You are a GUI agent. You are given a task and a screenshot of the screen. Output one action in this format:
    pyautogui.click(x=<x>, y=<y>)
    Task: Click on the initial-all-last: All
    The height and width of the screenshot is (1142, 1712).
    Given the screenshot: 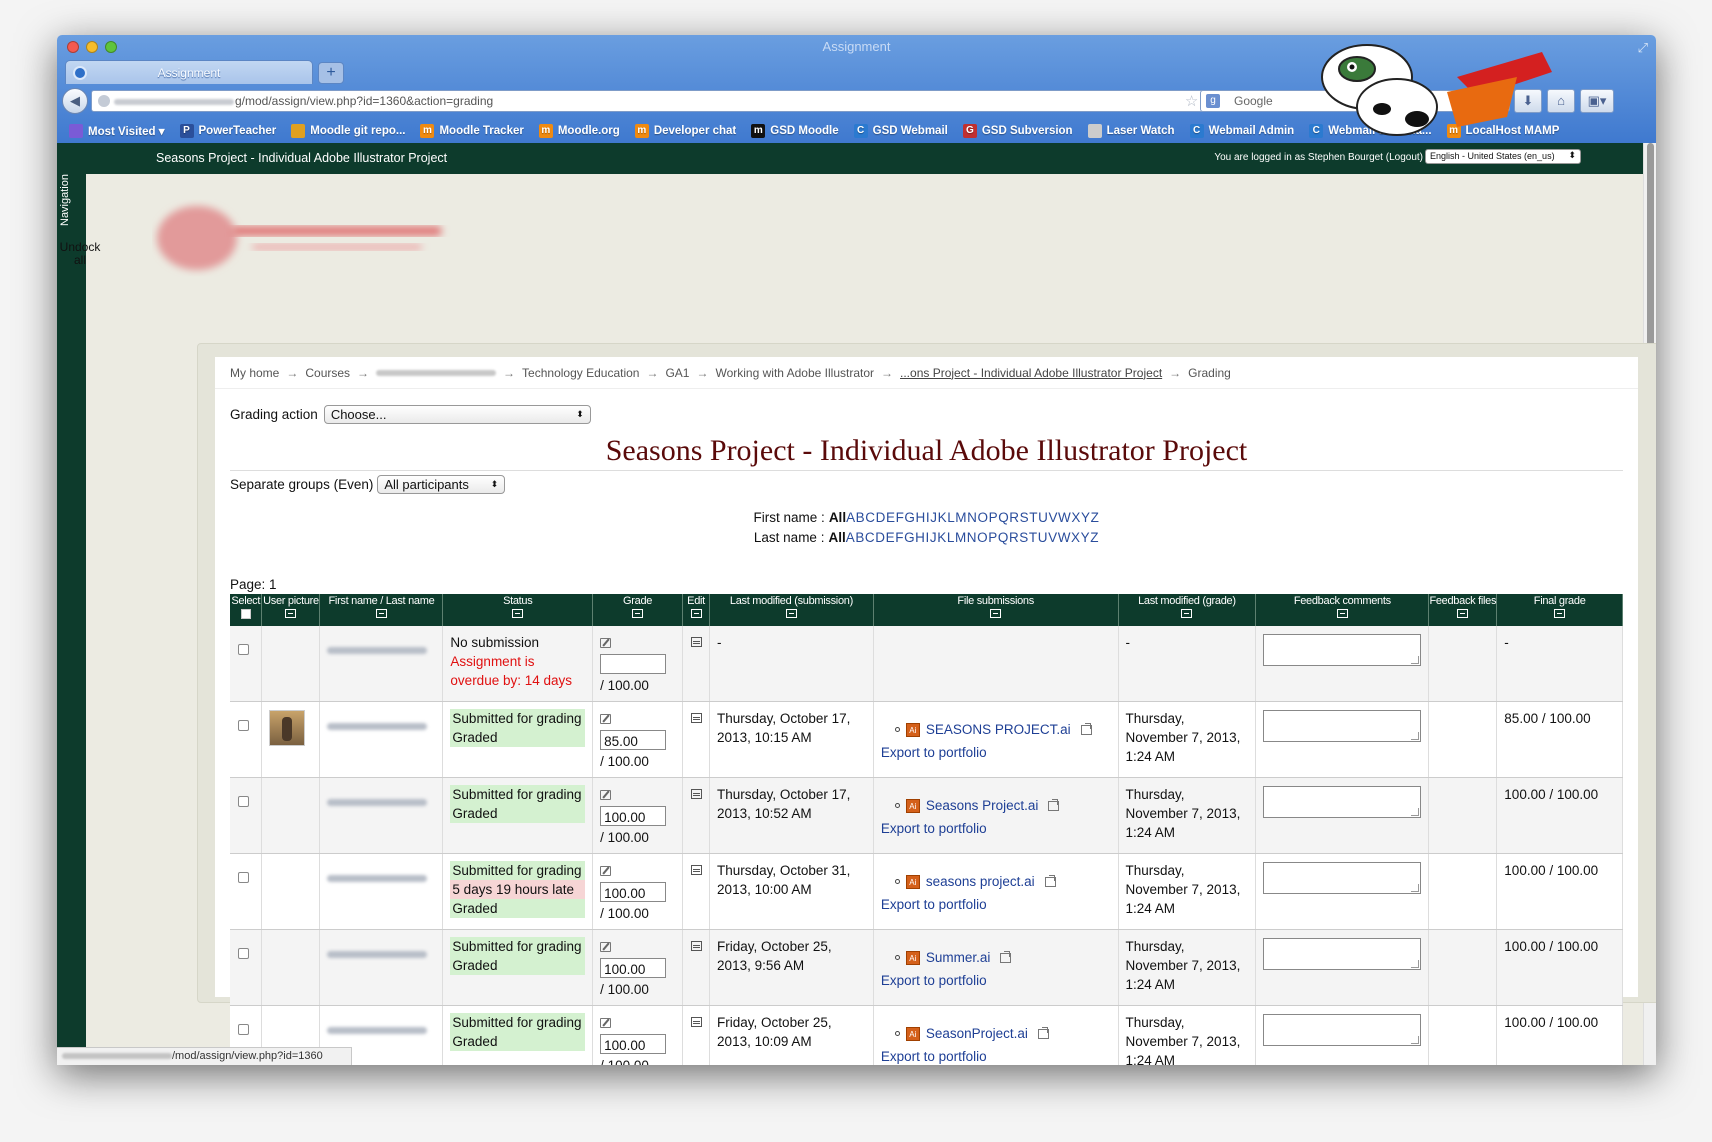 What is the action you would take?
    pyautogui.click(x=836, y=537)
    